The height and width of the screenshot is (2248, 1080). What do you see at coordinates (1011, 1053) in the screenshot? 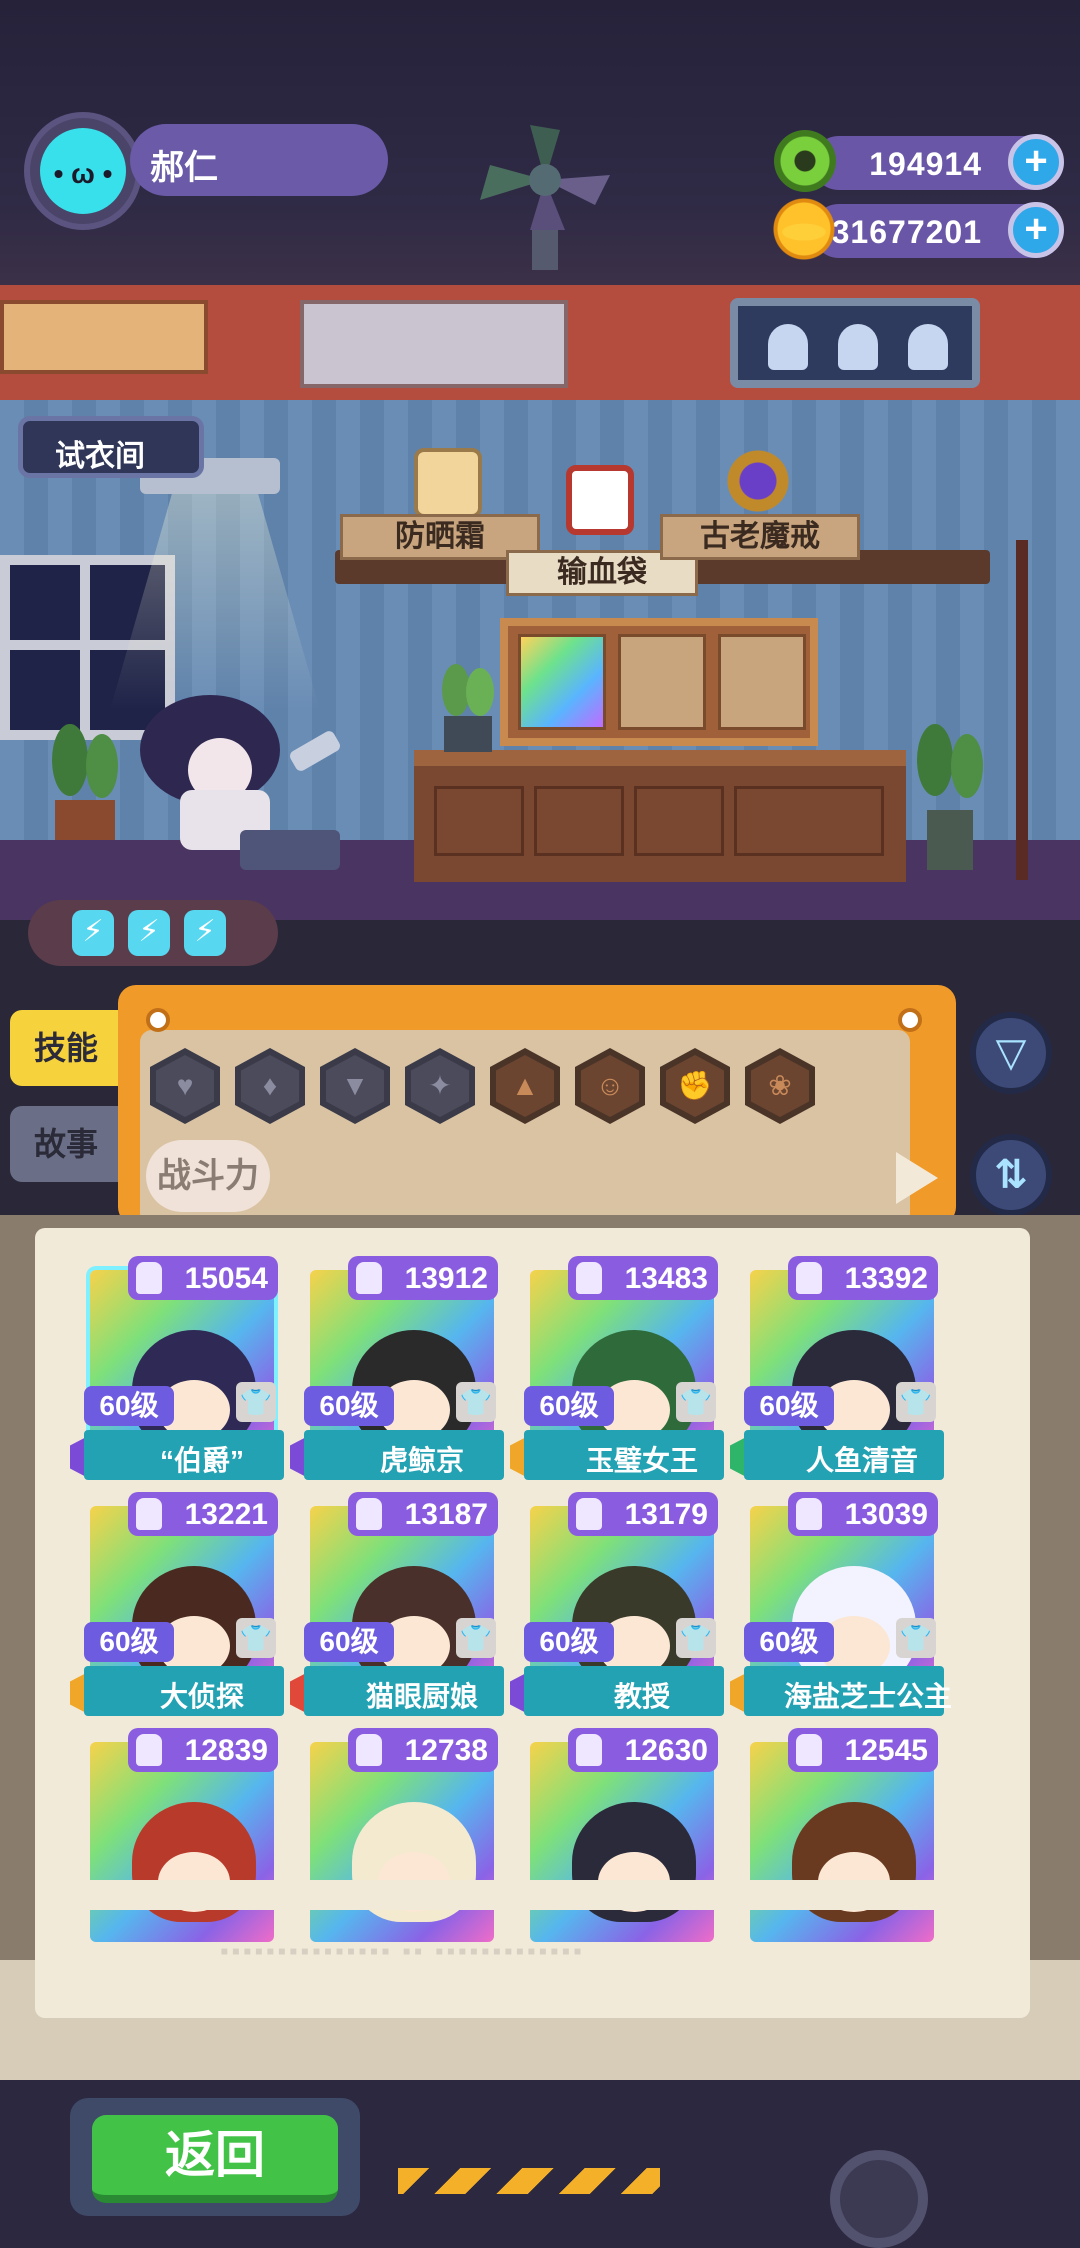
I see `filter-funnel-button: ▽` at bounding box center [1011, 1053].